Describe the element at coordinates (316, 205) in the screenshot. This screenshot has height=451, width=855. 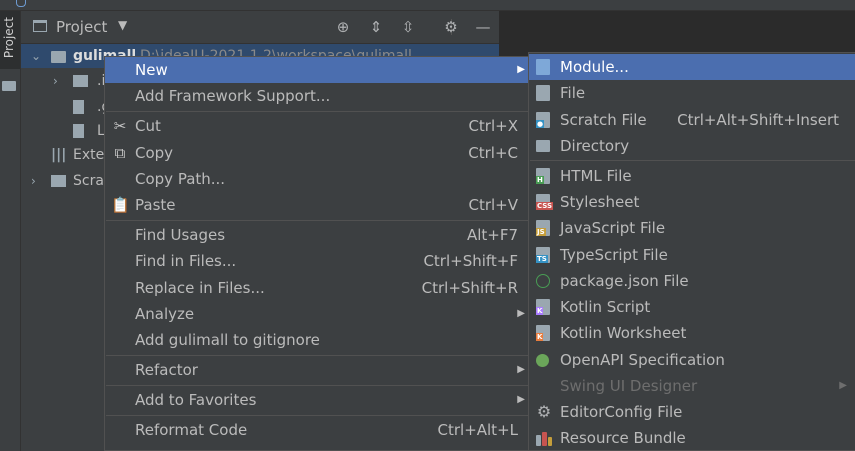
I see `menu-item-paste: 📋 Paste Ctrl+V` at that location.